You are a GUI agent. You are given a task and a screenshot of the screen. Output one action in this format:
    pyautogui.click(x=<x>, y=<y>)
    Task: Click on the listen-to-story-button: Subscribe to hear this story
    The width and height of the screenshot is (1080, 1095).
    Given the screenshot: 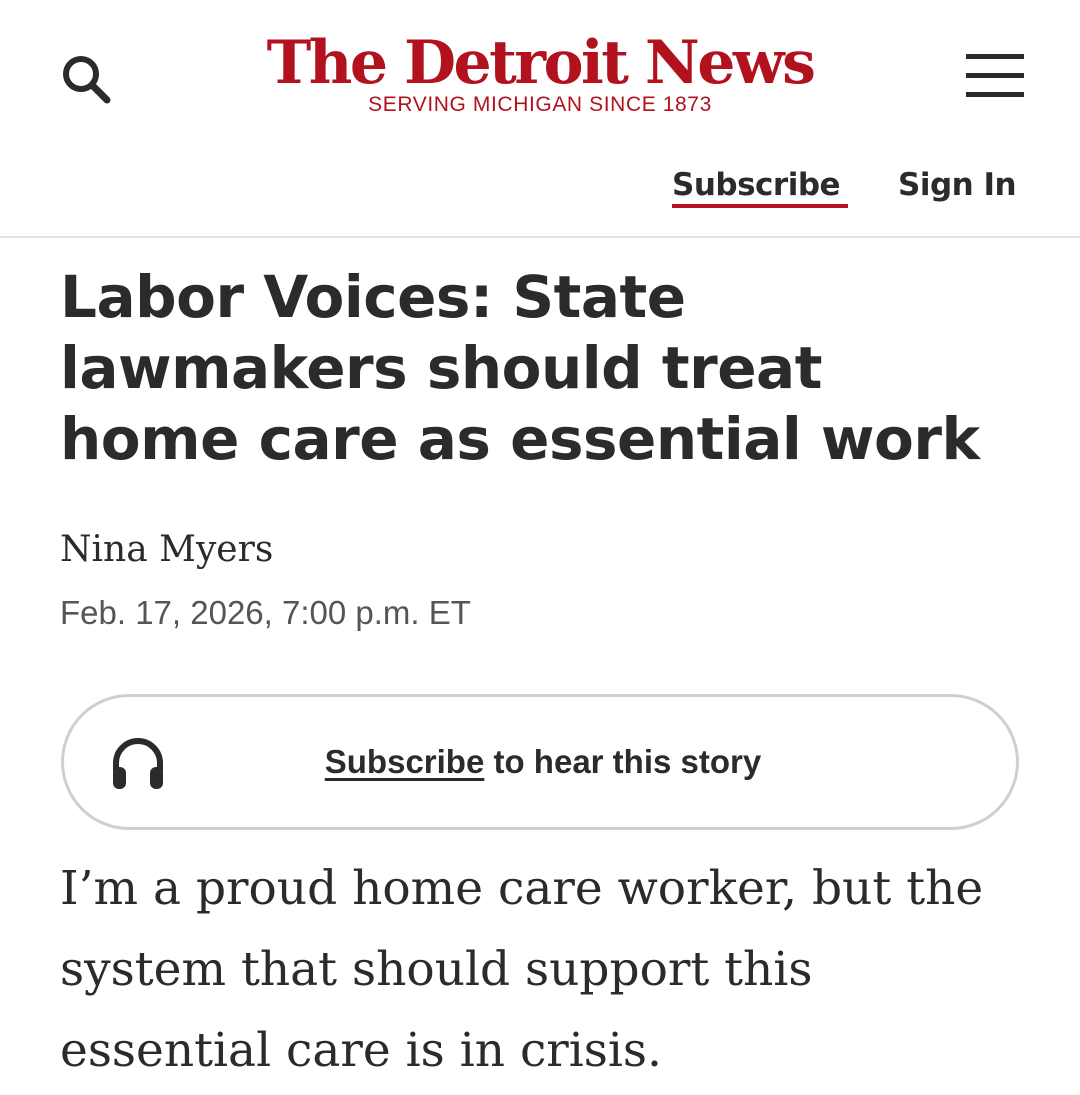 What is the action you would take?
    pyautogui.click(x=540, y=762)
    